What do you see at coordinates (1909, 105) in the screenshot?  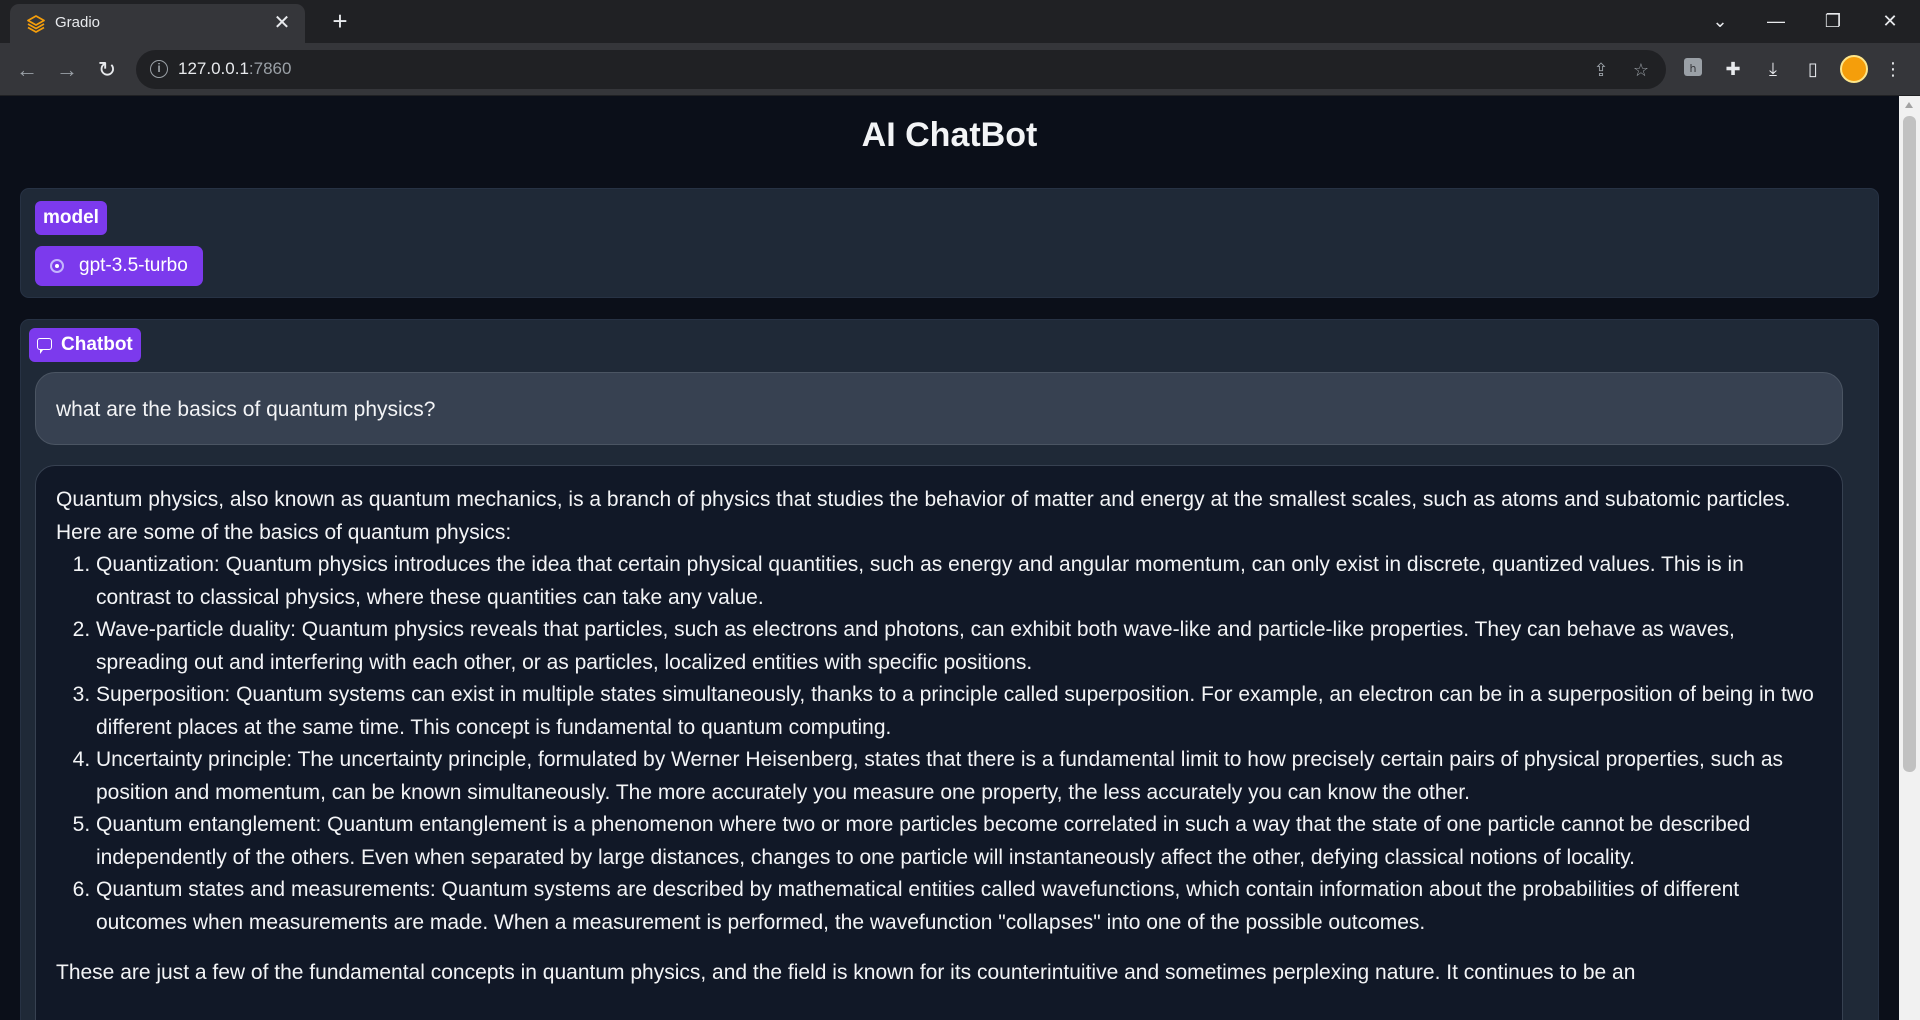 I see `scroll-up-icon` at bounding box center [1909, 105].